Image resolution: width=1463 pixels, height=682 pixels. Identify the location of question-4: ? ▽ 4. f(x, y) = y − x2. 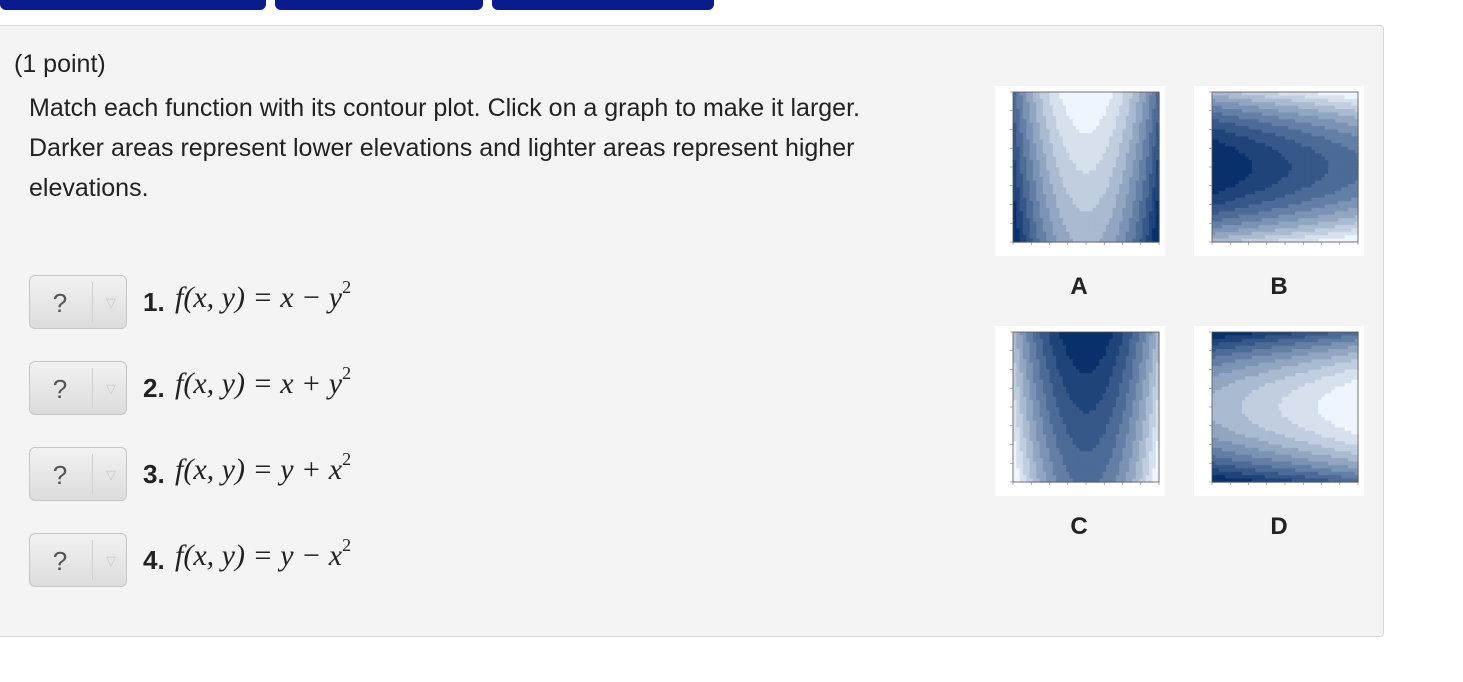
(239, 561).